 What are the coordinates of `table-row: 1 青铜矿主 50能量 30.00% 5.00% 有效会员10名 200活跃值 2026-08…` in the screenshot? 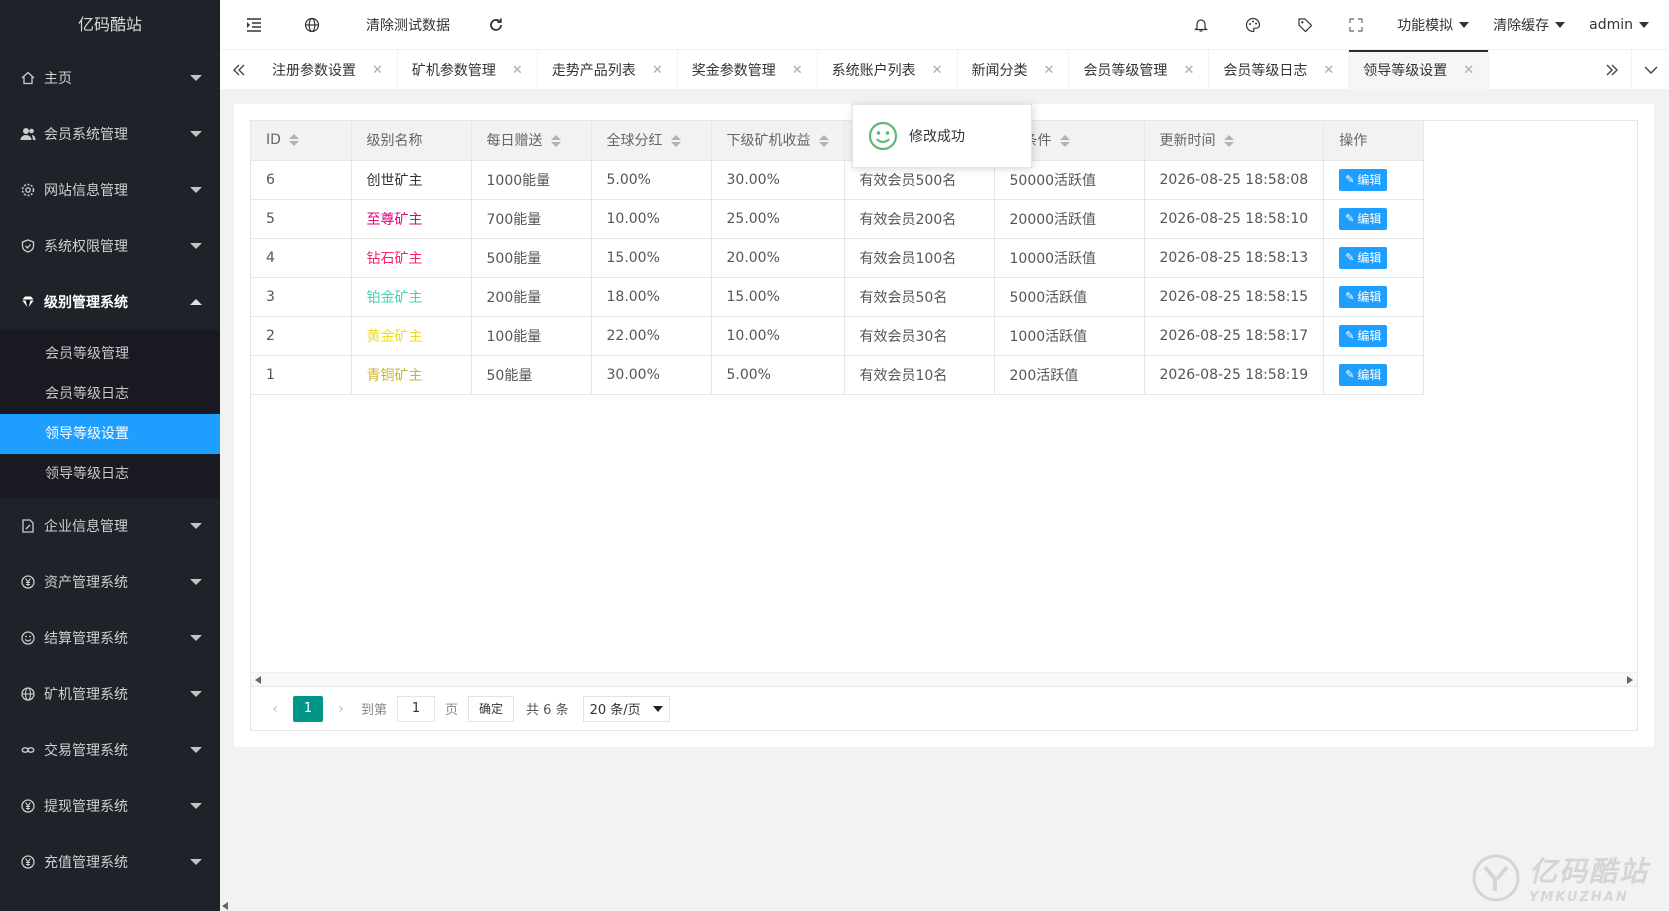 It's located at (838, 375).